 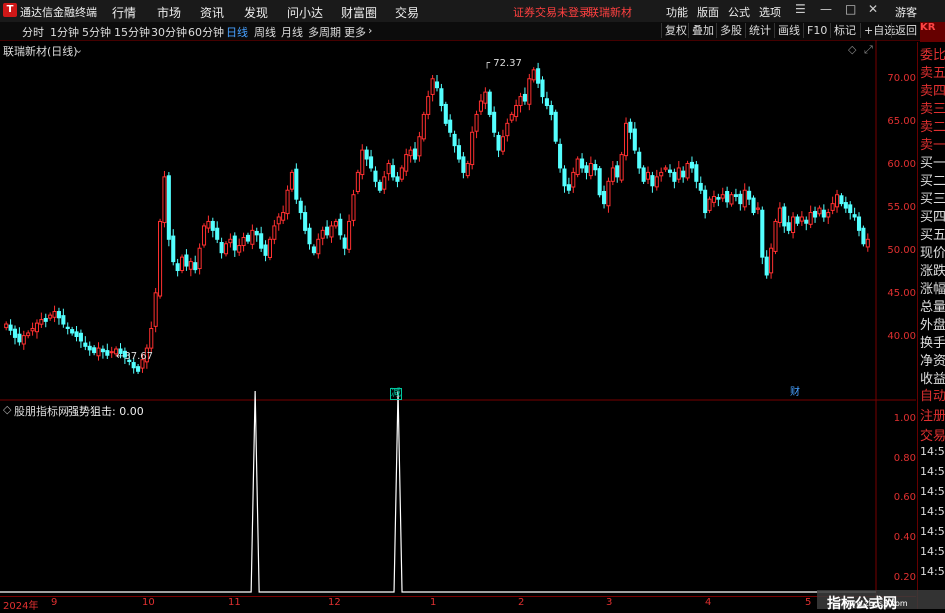 What do you see at coordinates (487, 63) in the screenshot?
I see `high-arrow-icon: ┌` at bounding box center [487, 63].